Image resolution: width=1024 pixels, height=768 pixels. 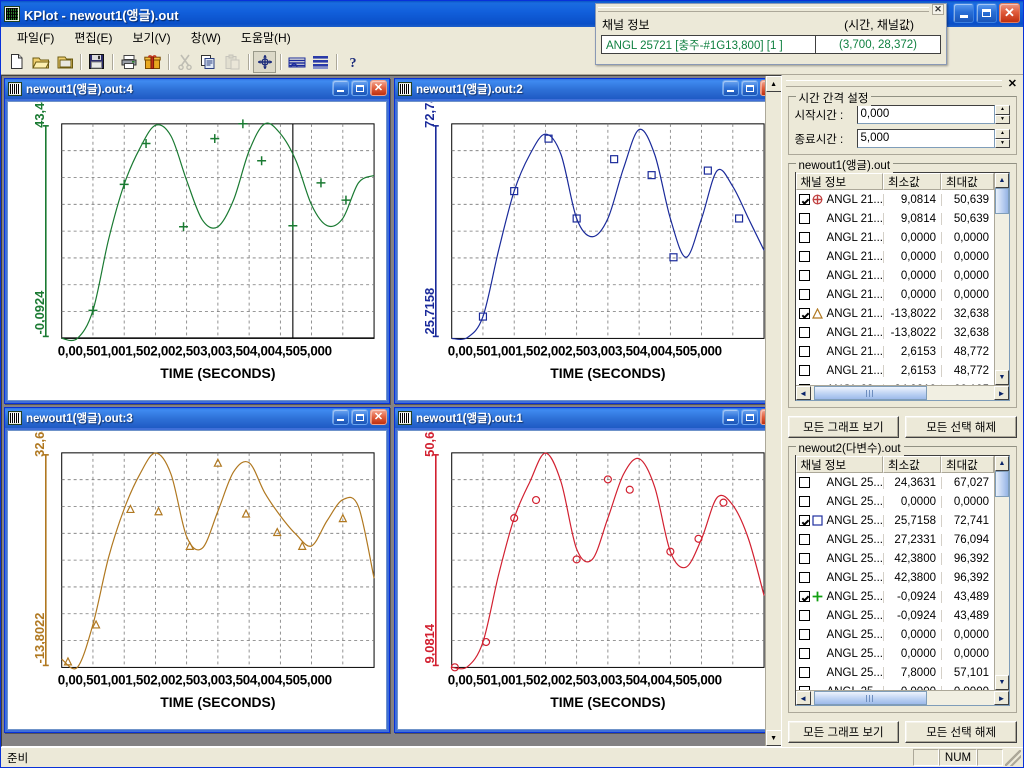 I want to click on end-time-spin-buttons: ▲ ▼, so click(x=1002, y=138).